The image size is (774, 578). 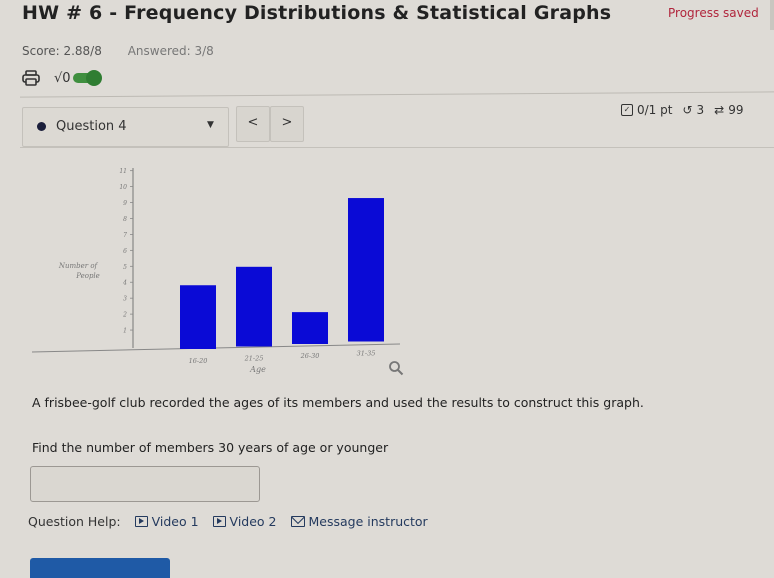 I want to click on message-instructor-label: Message instructor, so click(x=368, y=521).